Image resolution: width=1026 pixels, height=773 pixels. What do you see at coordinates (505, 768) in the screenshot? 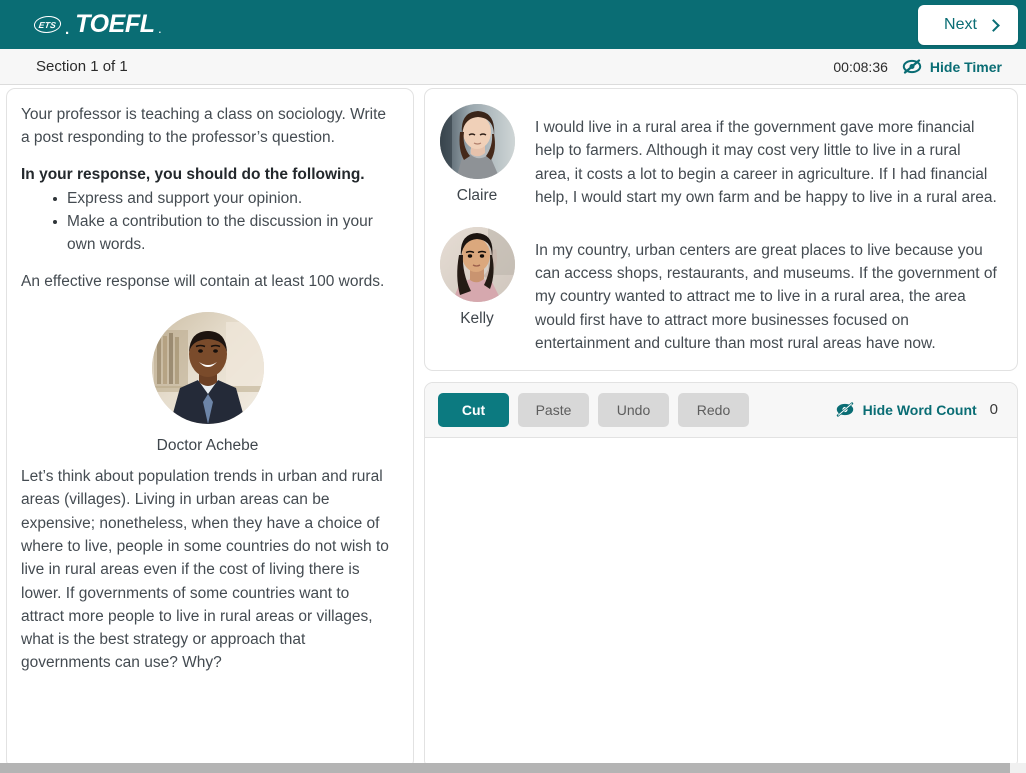
I see `horizontal-scrollbar-thumb` at bounding box center [505, 768].